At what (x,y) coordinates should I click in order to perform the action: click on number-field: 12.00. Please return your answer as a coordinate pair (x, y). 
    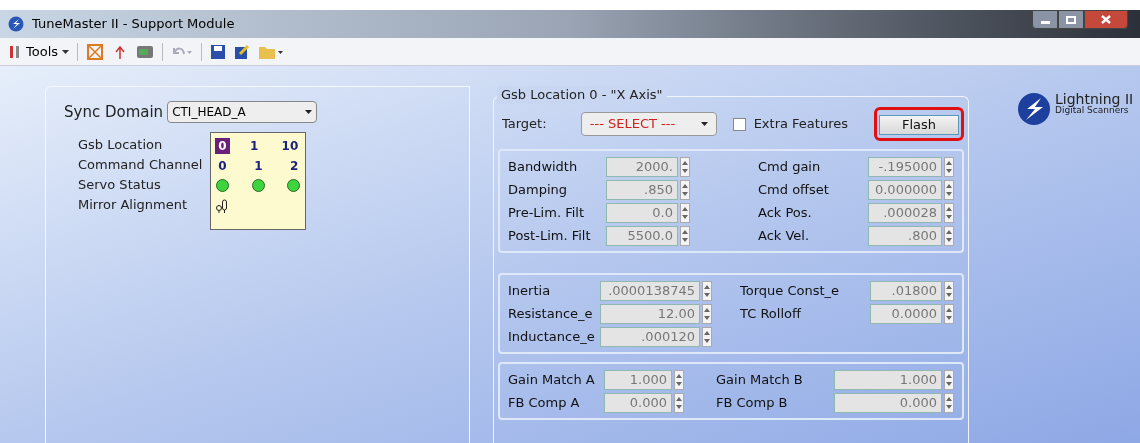
    Looking at the image, I should click on (650, 313).